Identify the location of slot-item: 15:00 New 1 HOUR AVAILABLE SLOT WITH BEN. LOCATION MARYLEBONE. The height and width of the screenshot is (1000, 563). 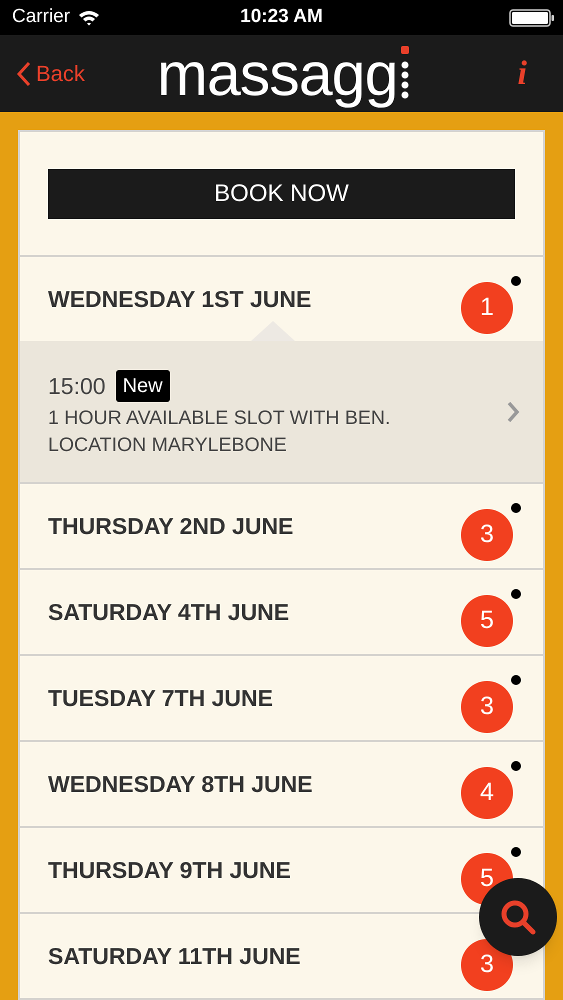
(281, 411).